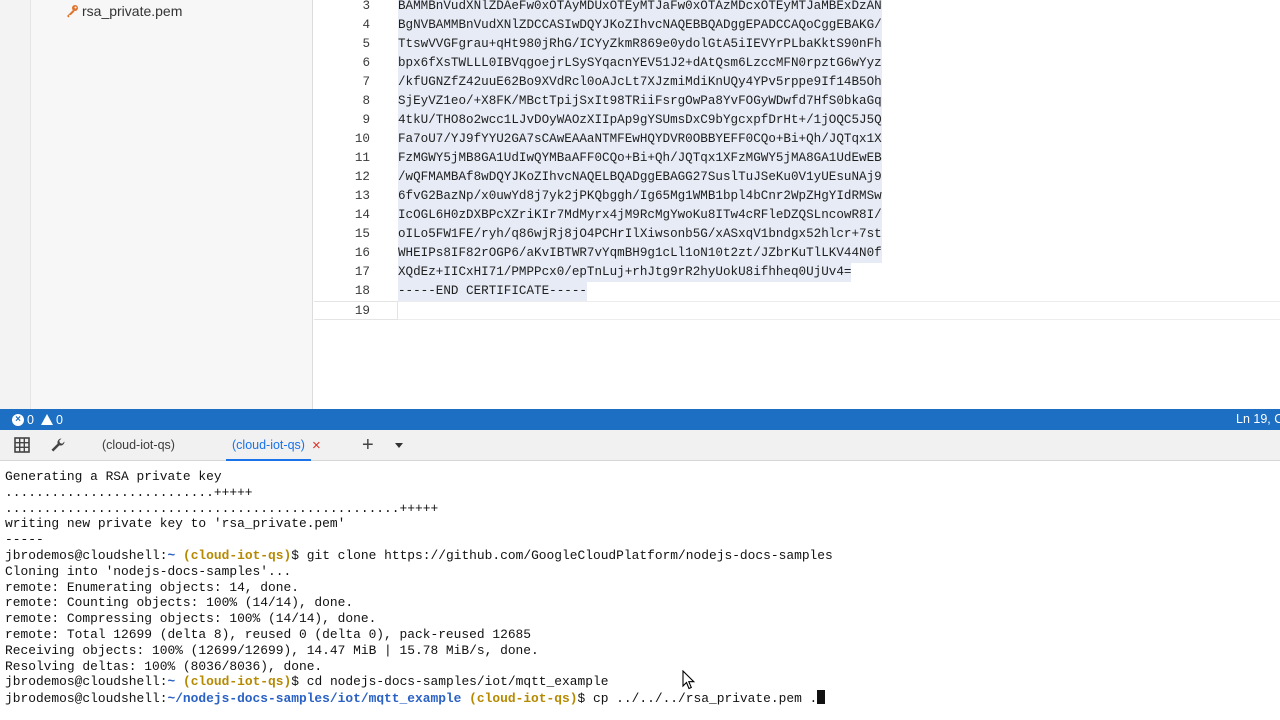  Describe the element at coordinates (366, 101) in the screenshot. I see `line-number: 8` at that location.